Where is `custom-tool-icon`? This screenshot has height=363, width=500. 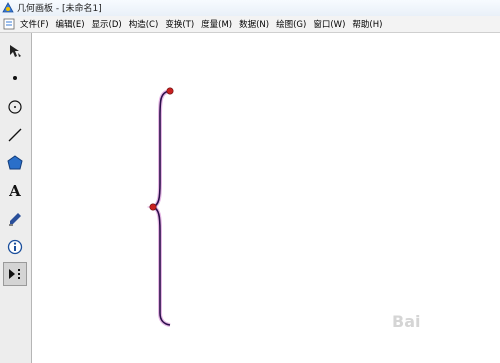 custom-tool-icon is located at coordinates (14, 274).